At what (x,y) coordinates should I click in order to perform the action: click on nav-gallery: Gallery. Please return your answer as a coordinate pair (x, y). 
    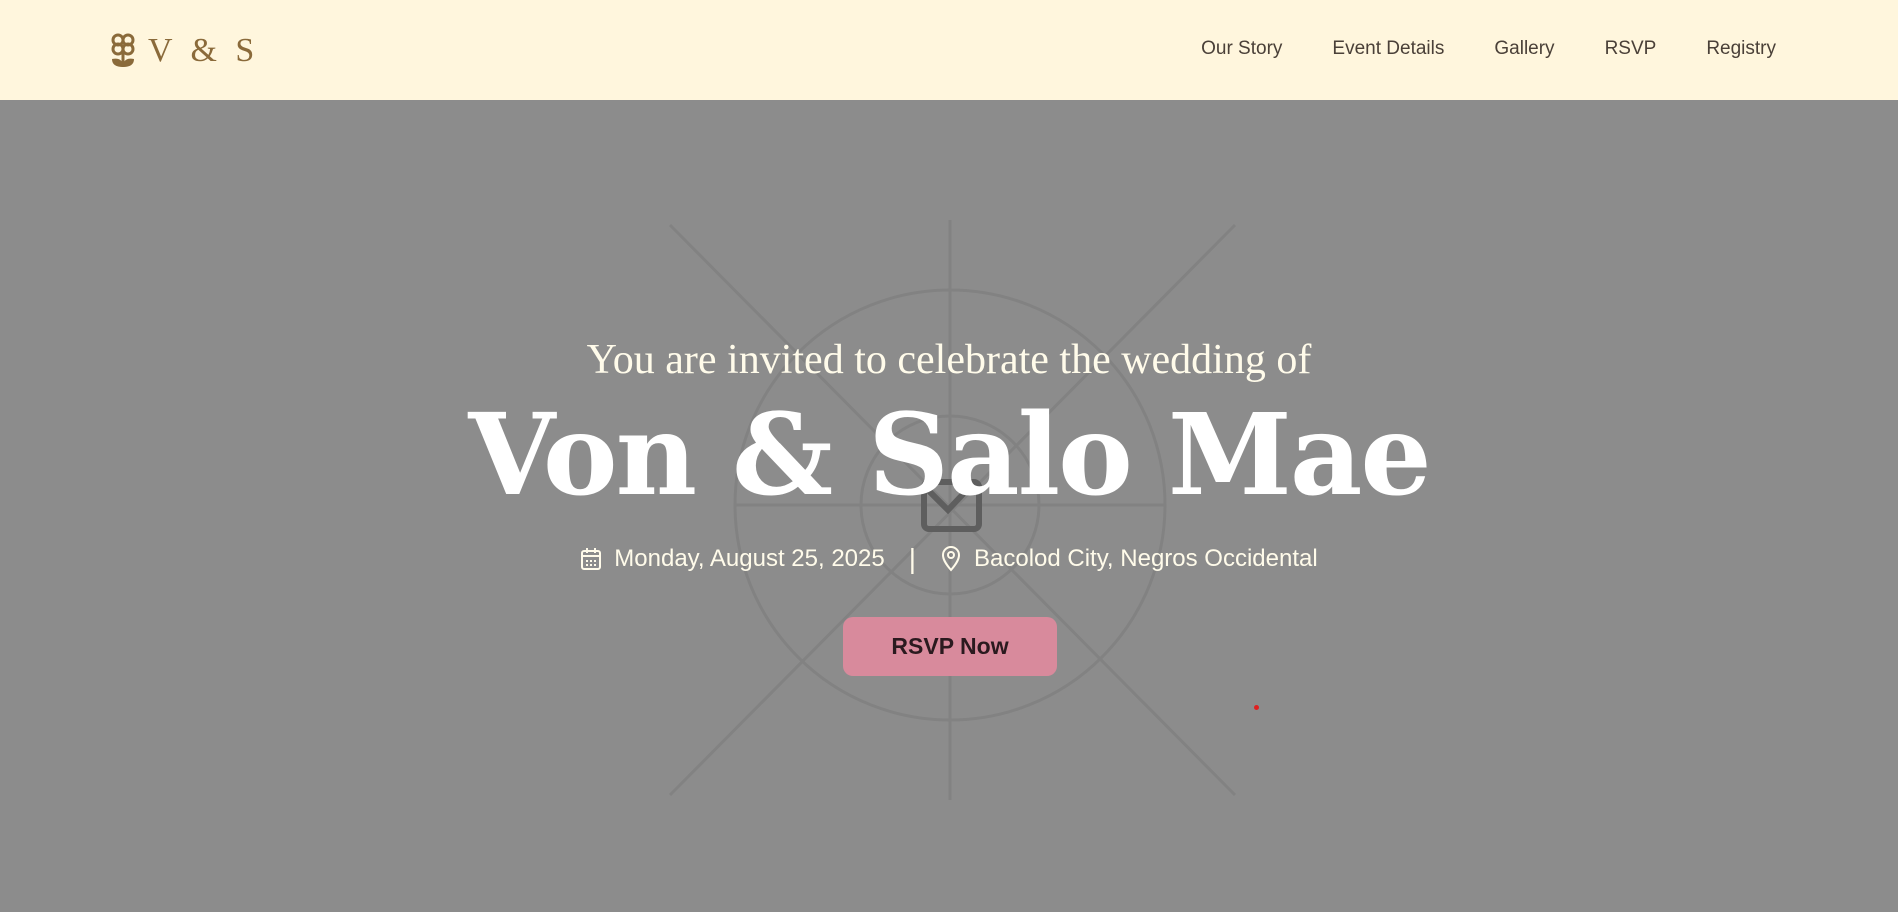
    Looking at the image, I should click on (1524, 49).